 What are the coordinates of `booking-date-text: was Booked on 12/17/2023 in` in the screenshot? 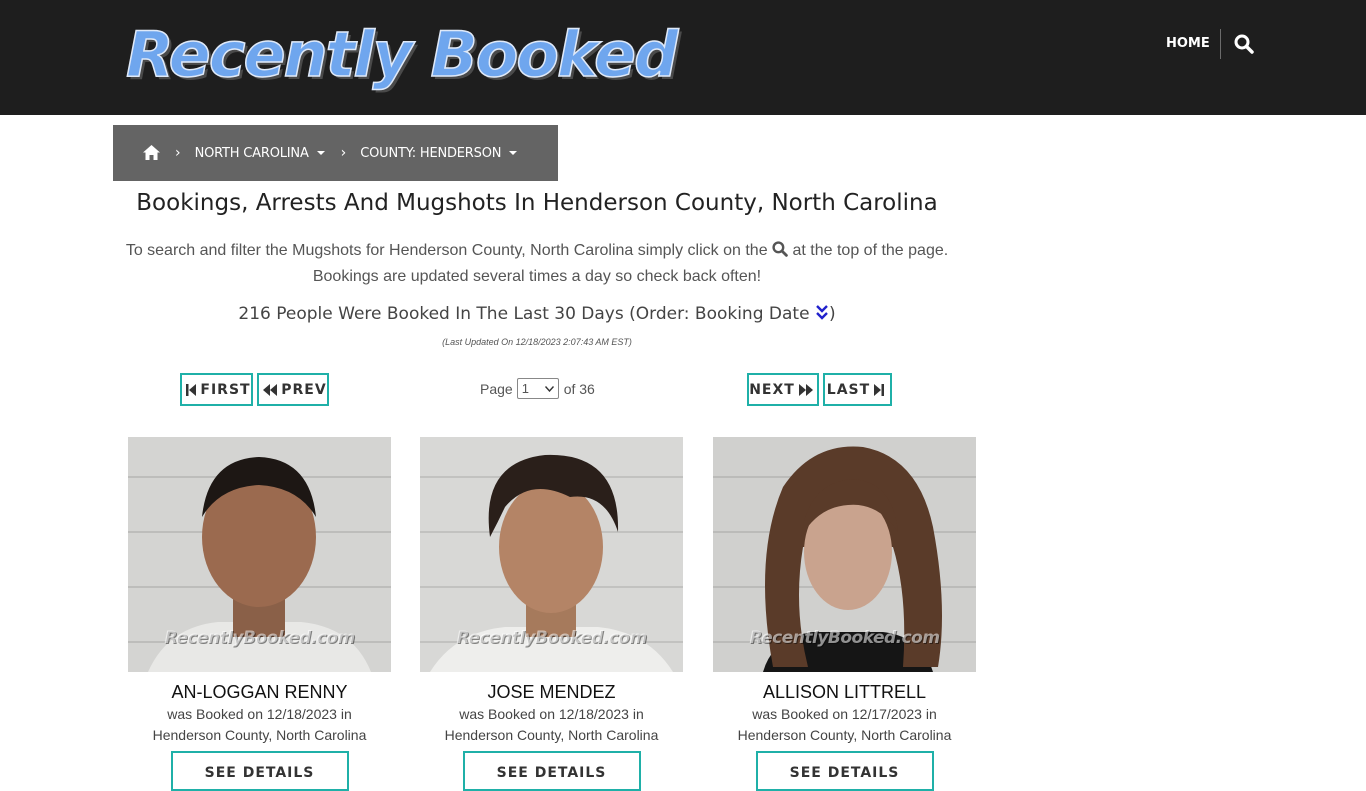 It's located at (844, 714).